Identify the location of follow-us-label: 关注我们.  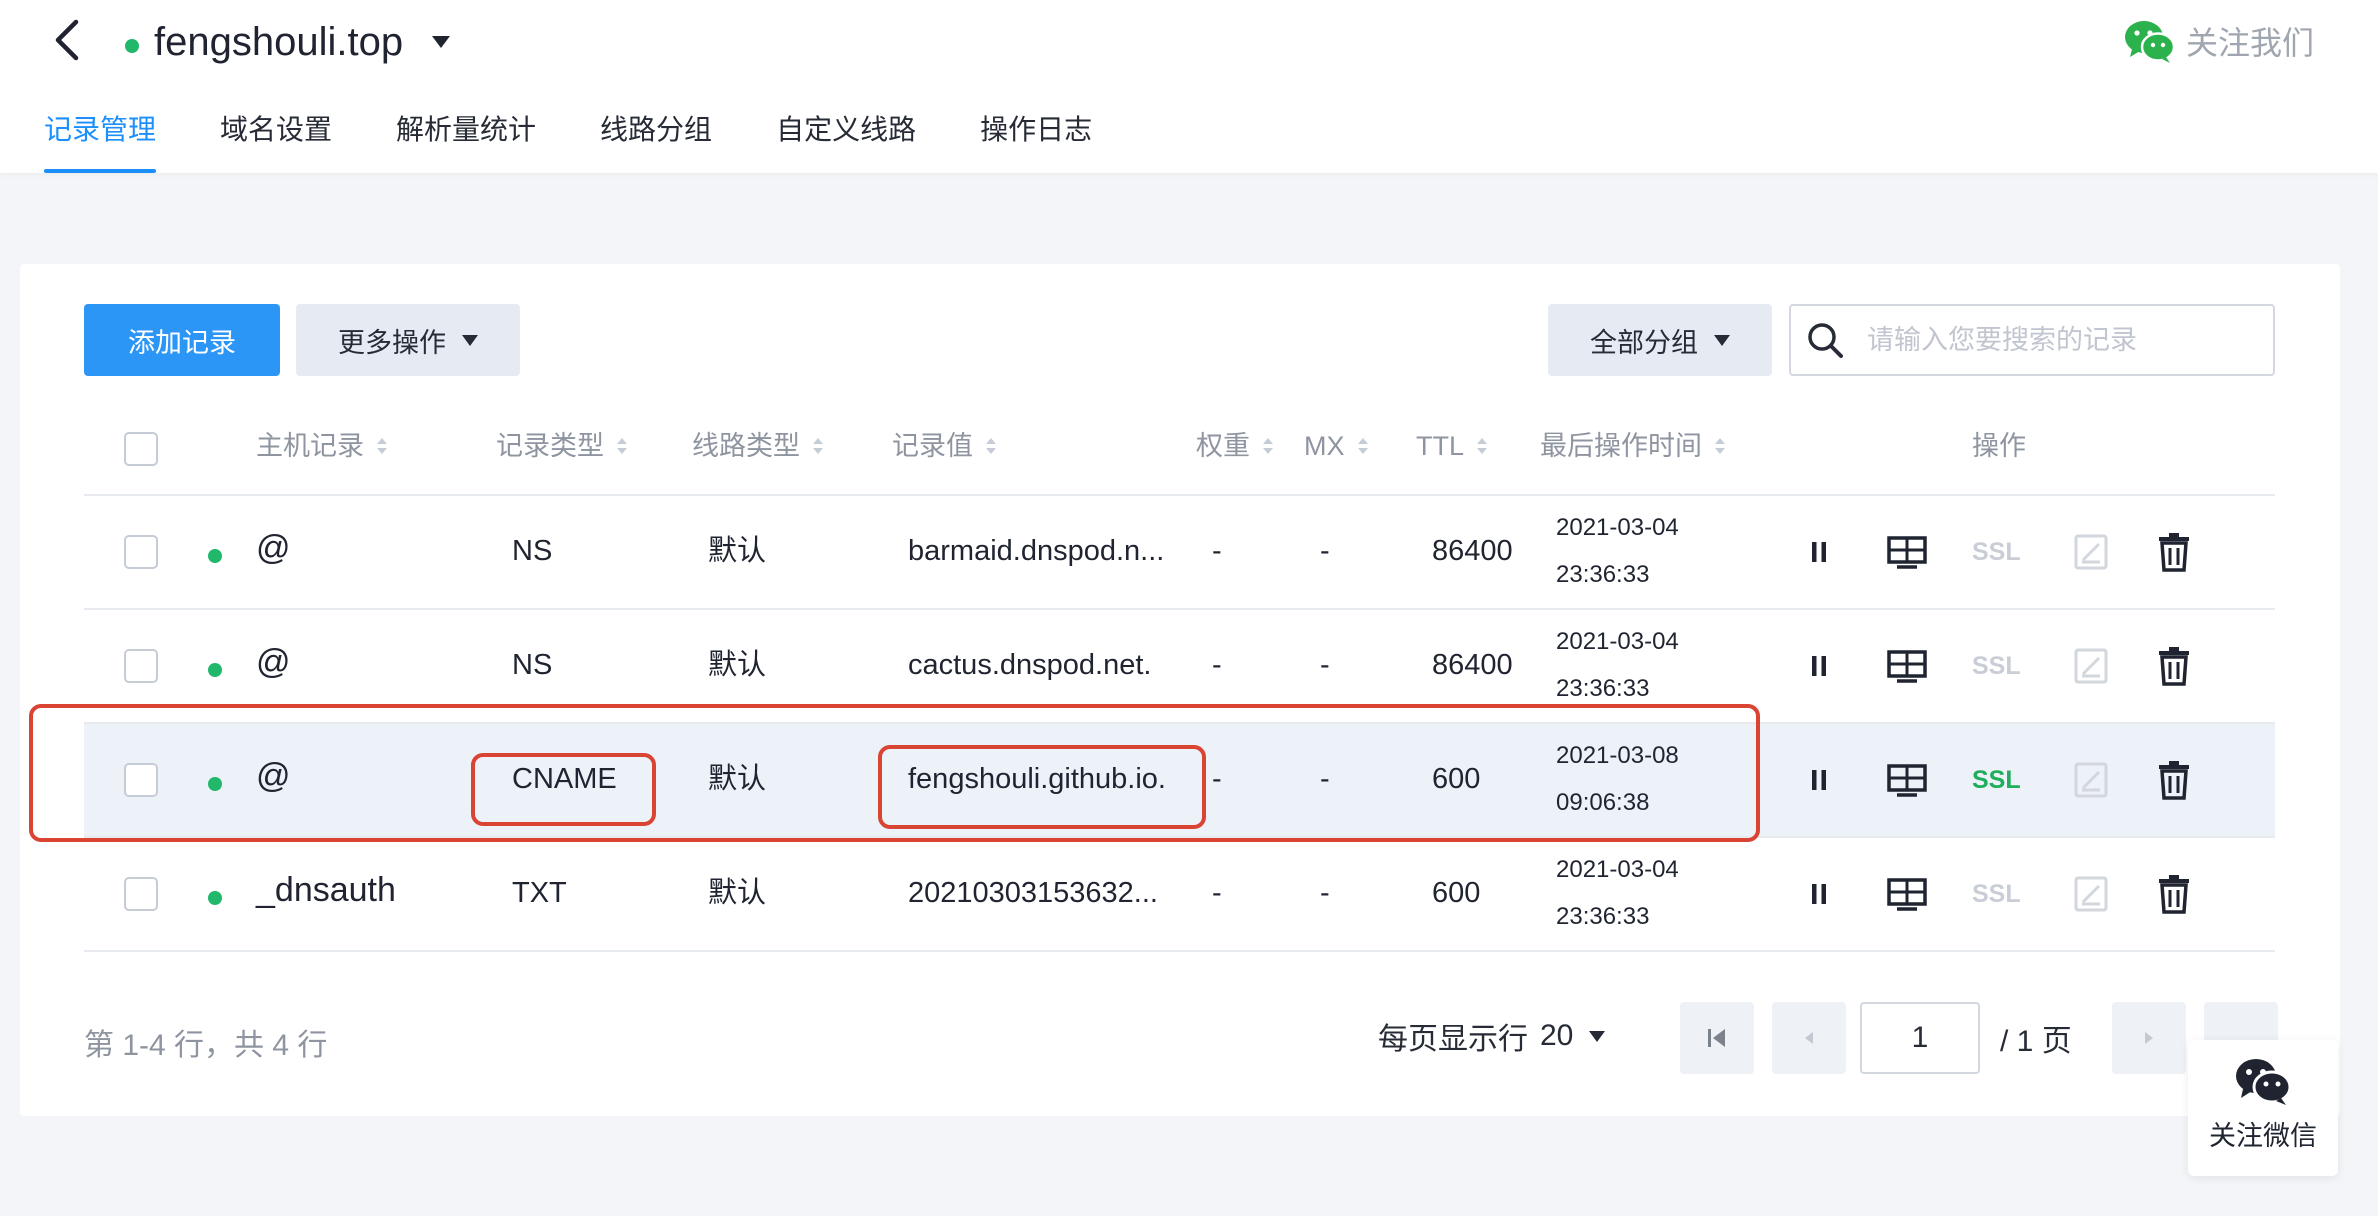
(2250, 43).